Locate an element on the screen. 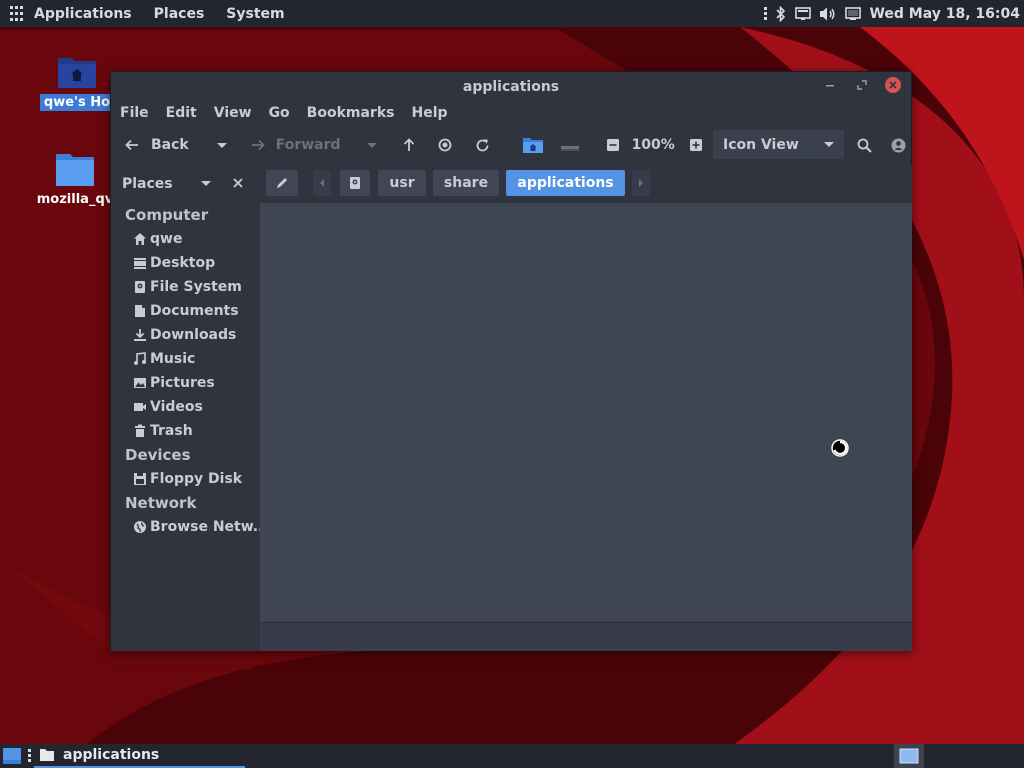 This screenshot has width=1024, height=768. panel-menu-system: System is located at coordinates (255, 14).